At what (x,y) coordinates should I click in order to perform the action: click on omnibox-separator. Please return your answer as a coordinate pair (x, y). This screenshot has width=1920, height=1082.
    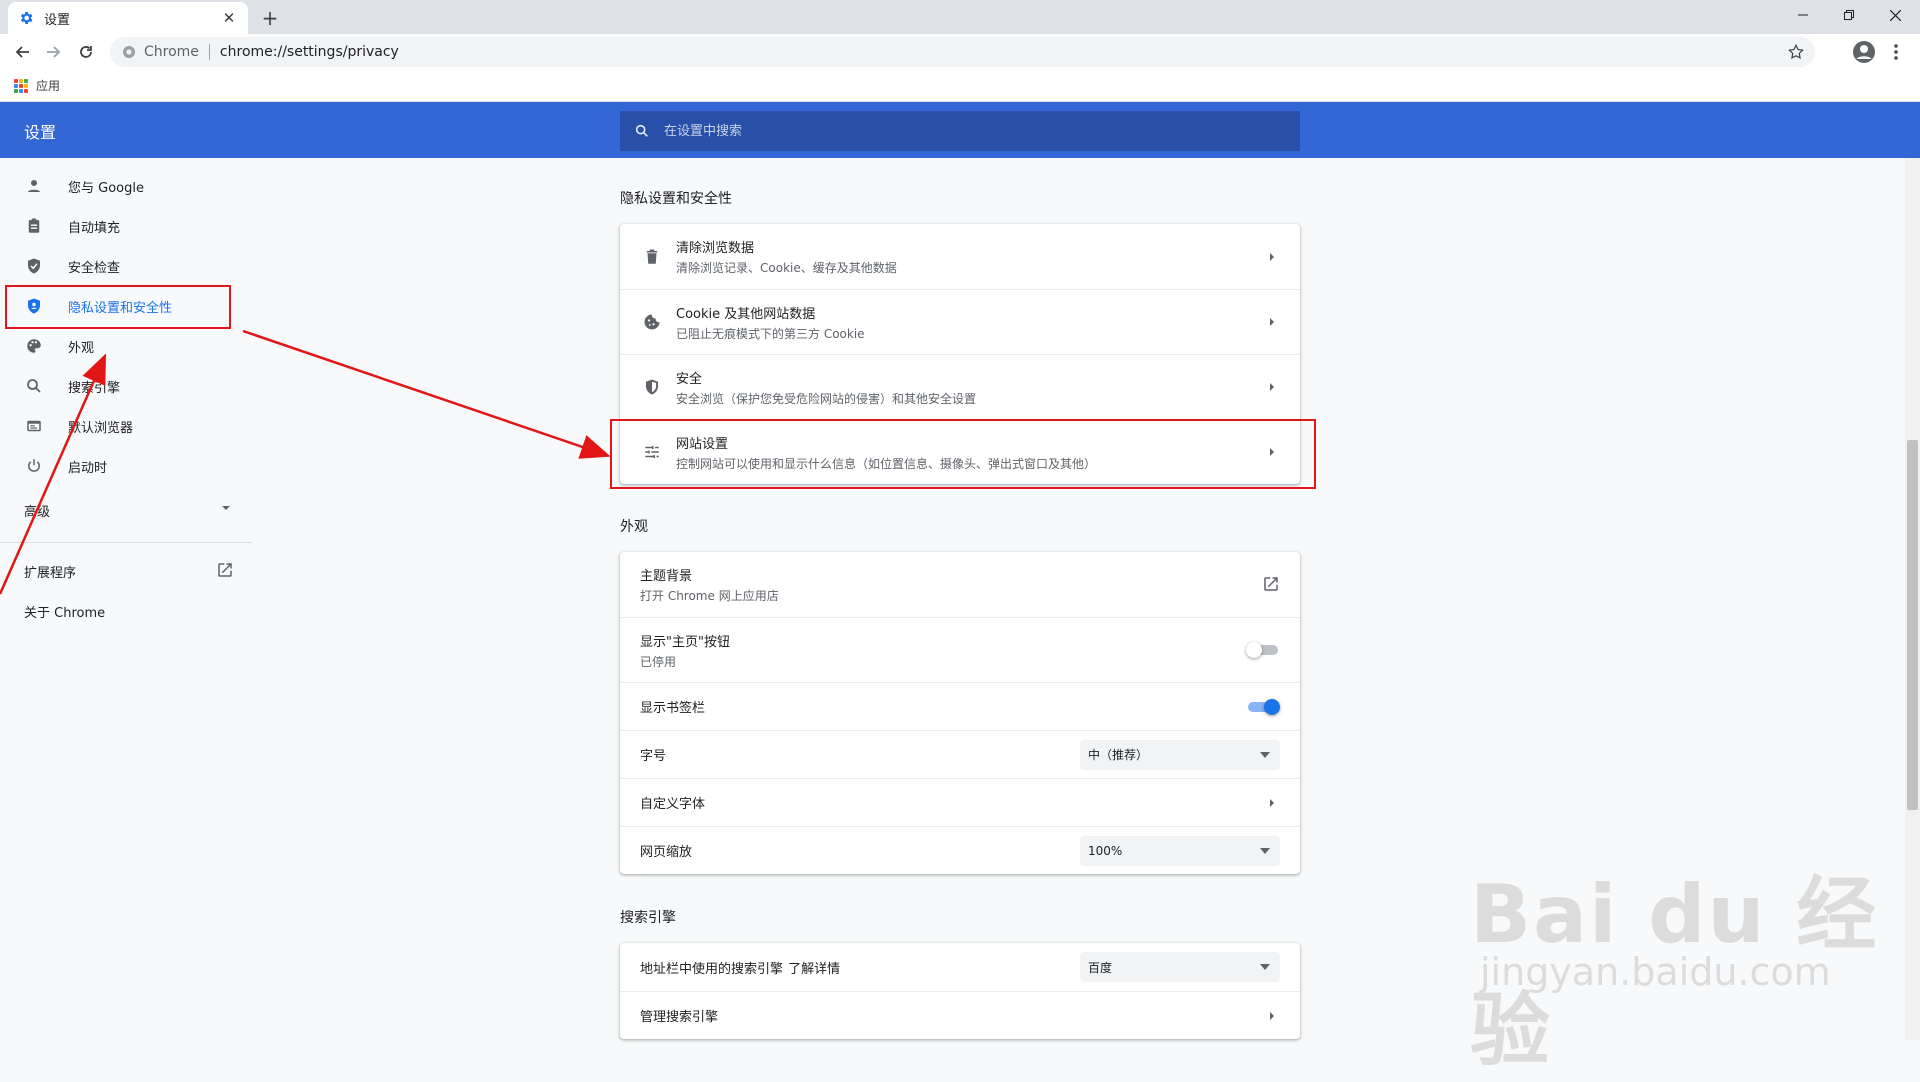
    Looking at the image, I should click on (209, 52).